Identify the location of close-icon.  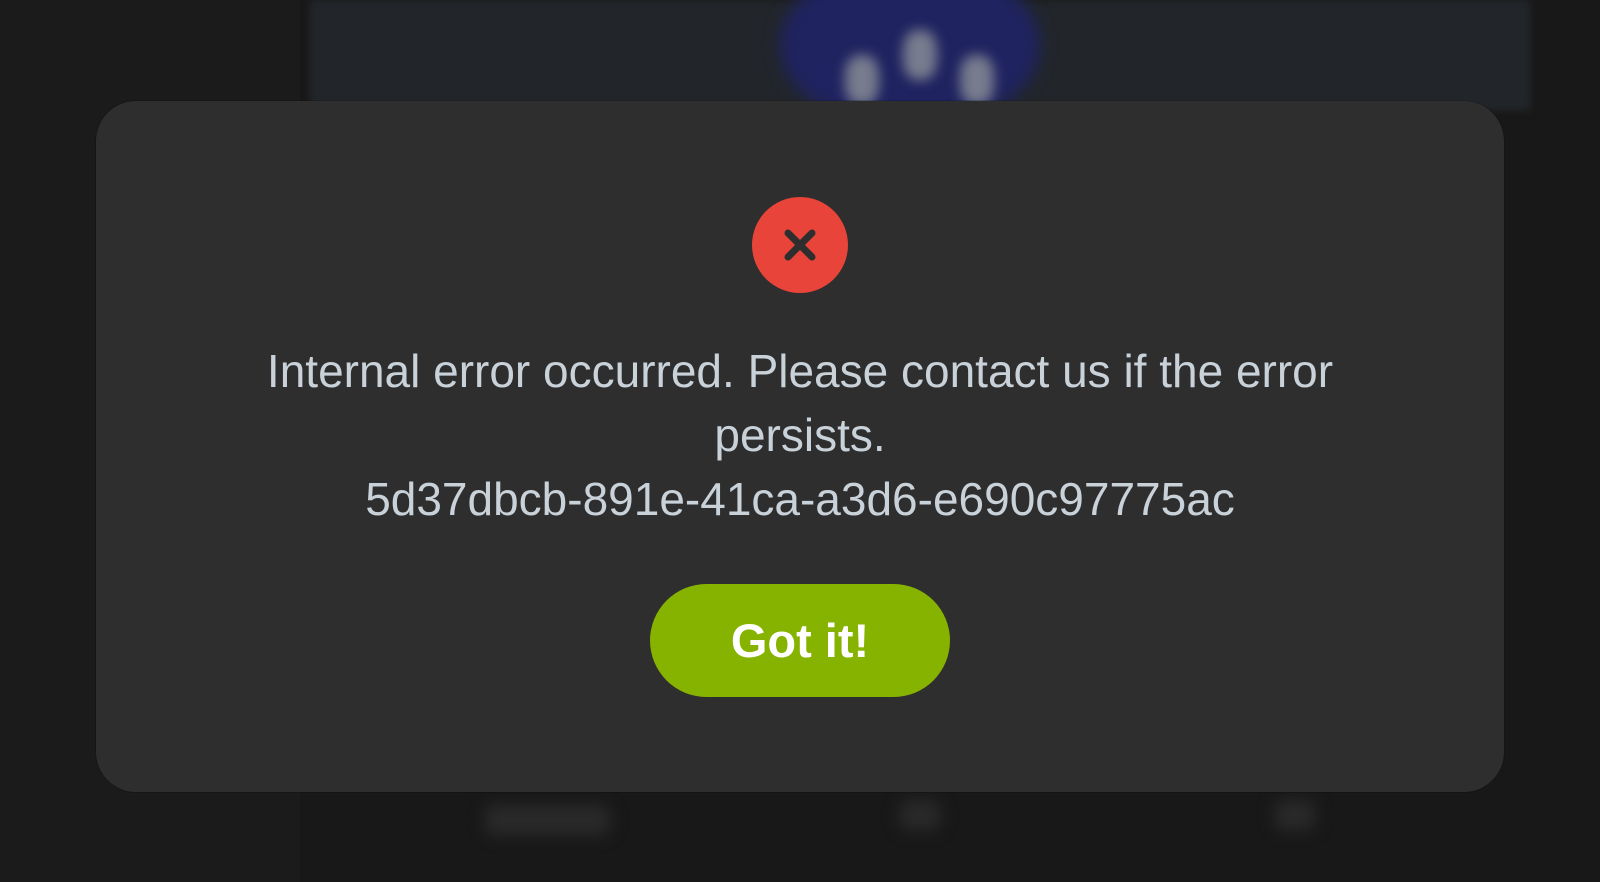
(800, 245).